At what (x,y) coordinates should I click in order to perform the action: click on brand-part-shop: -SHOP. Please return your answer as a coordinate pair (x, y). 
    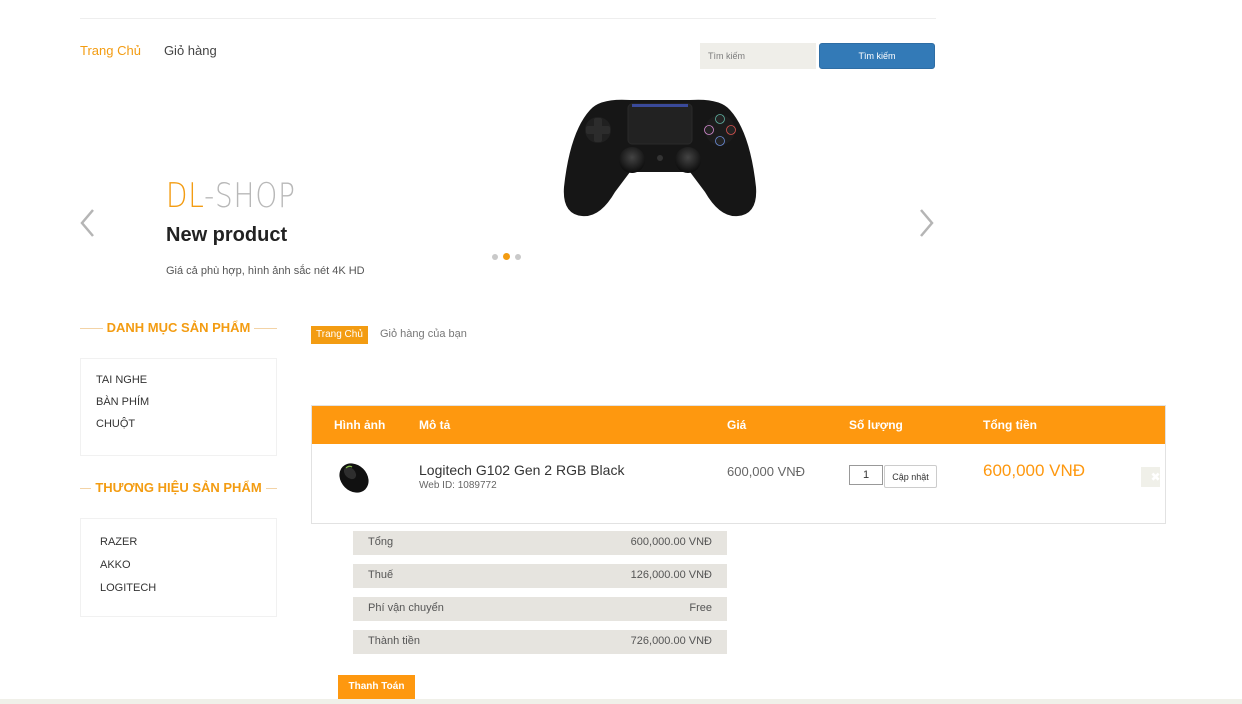
    Looking at the image, I should click on (250, 196).